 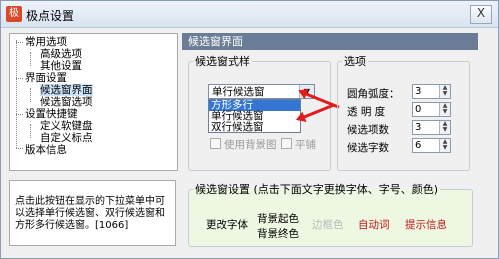 What do you see at coordinates (368, 130) in the screenshot?
I see `candidate-count-label: 候选项数` at bounding box center [368, 130].